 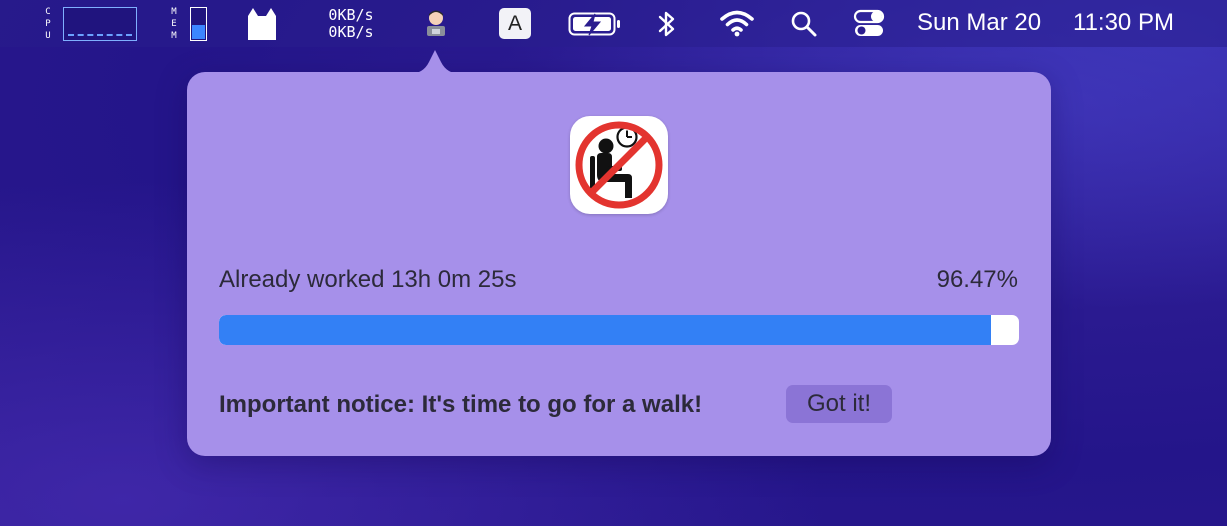 I want to click on menu-time: 11:30 PM, so click(x=1123, y=23).